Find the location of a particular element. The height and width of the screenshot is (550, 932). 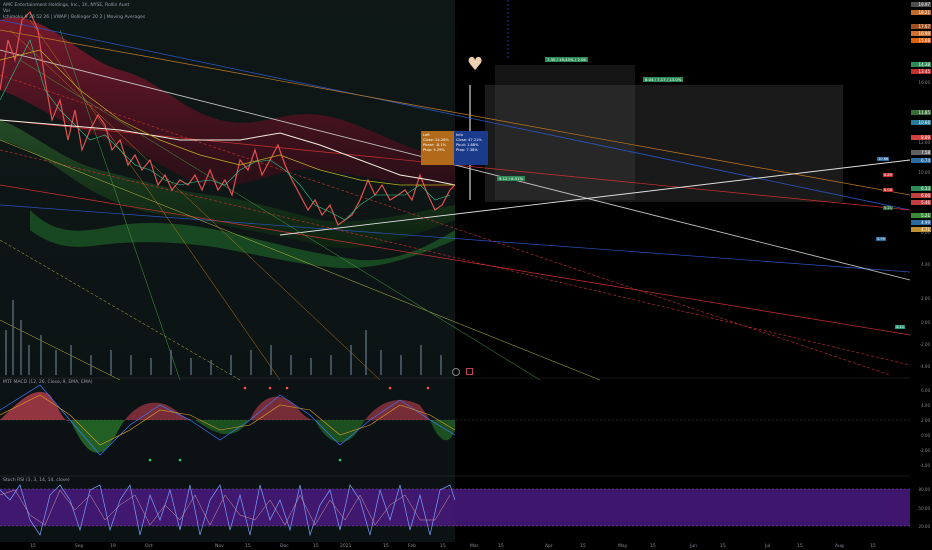

tag-left-1: 10.66 is located at coordinates (883, 159).